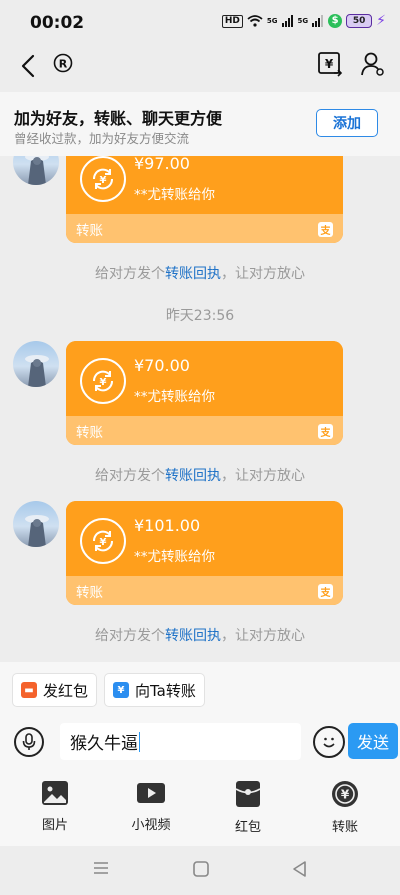 This screenshot has width=400, height=895. I want to click on transfer-amount: ¥97.00, so click(162, 164).